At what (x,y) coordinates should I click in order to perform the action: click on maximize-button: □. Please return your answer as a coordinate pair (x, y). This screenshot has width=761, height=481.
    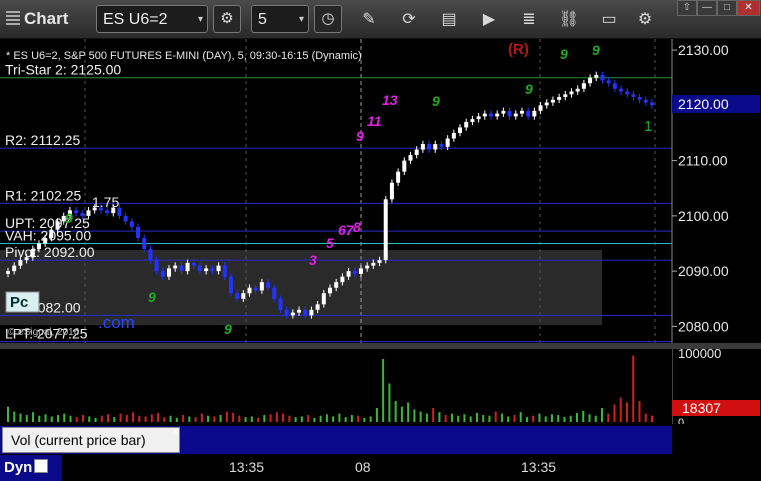
    Looking at the image, I should click on (727, 8).